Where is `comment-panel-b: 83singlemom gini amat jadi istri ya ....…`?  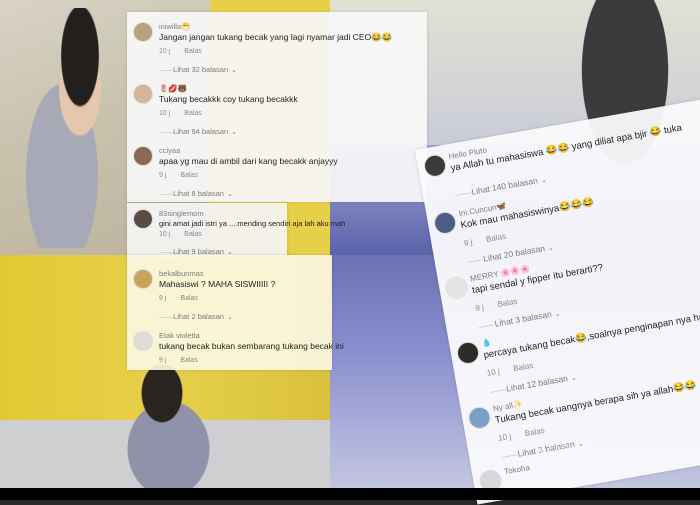 comment-panel-b: 83singlemom gini amat jadi istri ya ....… is located at coordinates (236, 230).